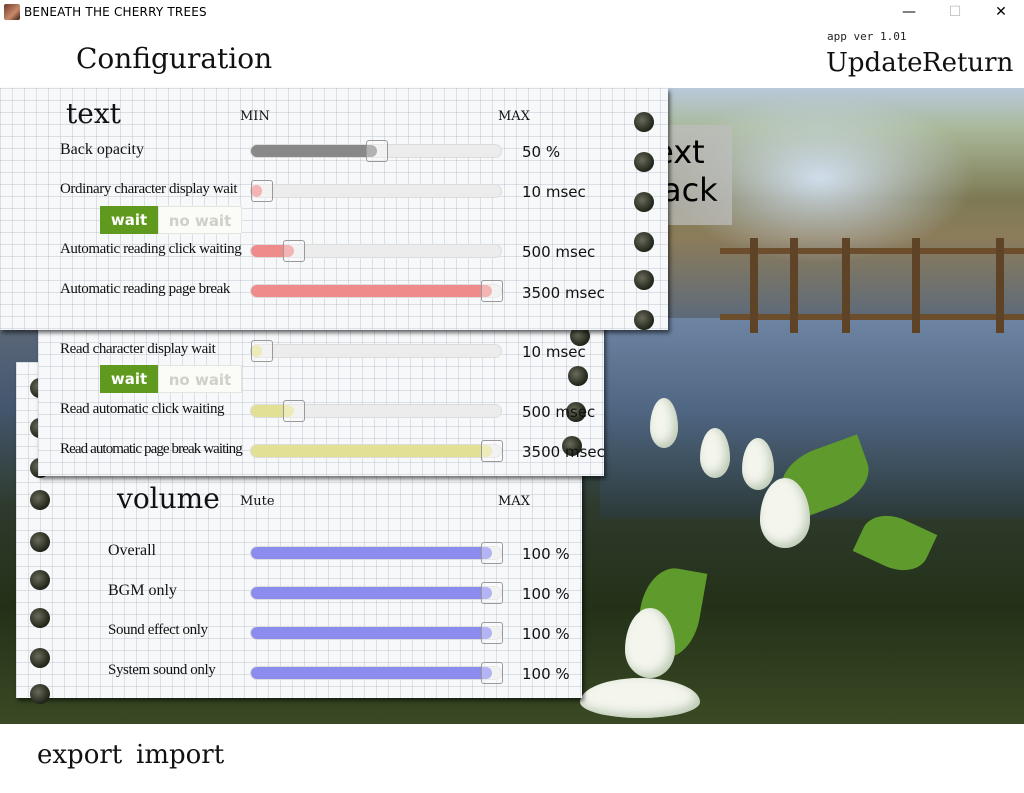  I want to click on read-wait-toggle: wait no wait, so click(171, 379).